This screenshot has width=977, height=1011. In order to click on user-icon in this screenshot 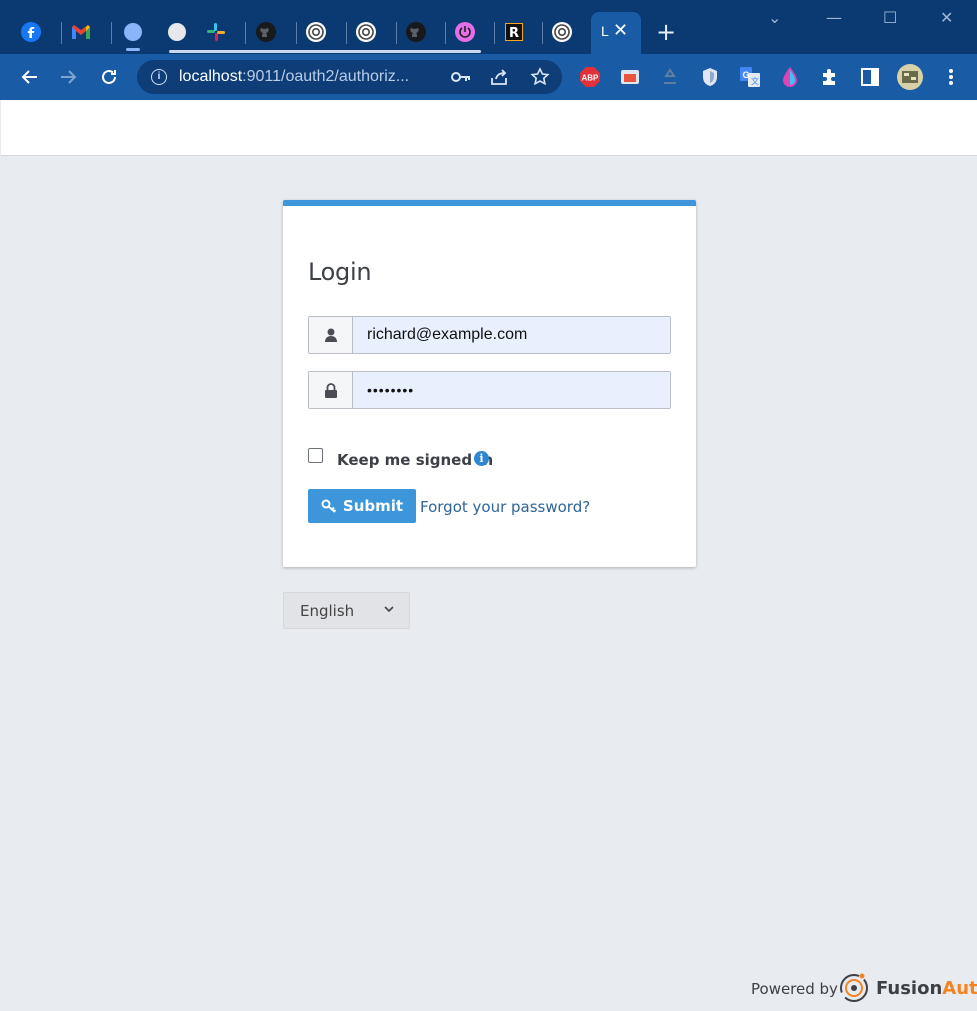, I will do `click(330, 335)`.